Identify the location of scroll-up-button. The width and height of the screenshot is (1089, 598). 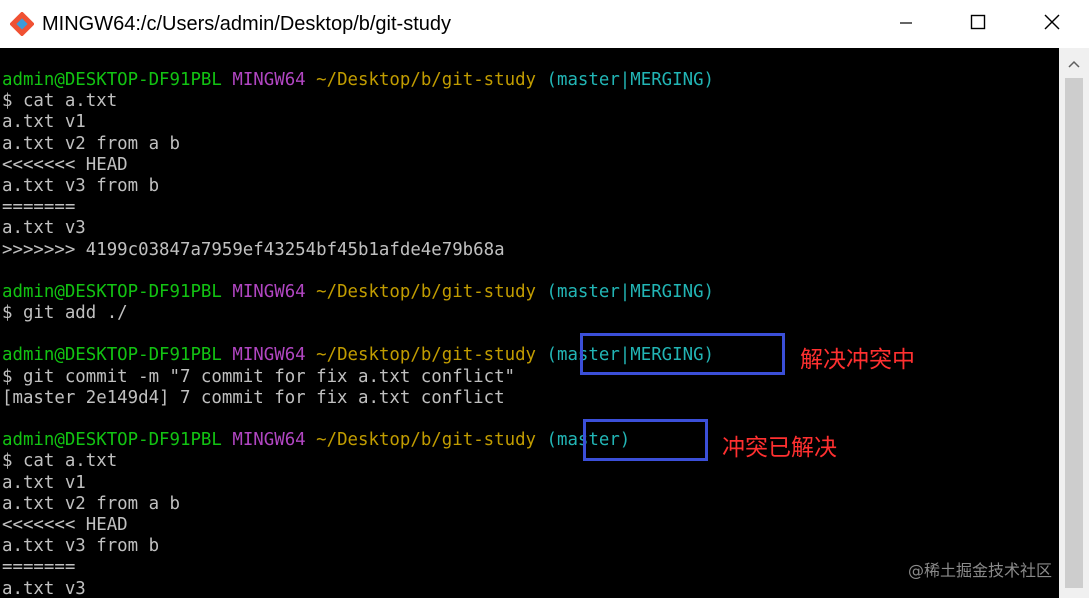
(1074, 62).